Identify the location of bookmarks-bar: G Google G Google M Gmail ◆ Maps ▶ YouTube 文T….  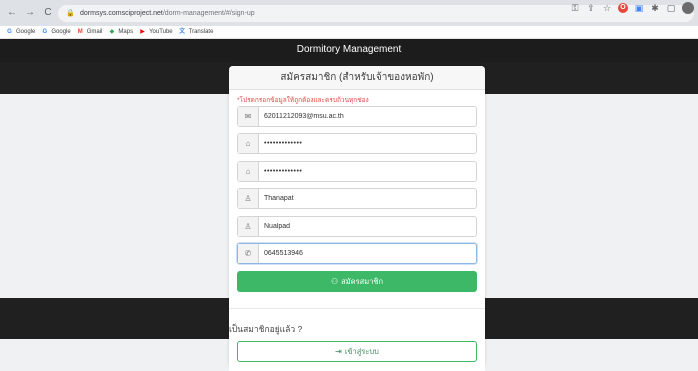
(349, 32).